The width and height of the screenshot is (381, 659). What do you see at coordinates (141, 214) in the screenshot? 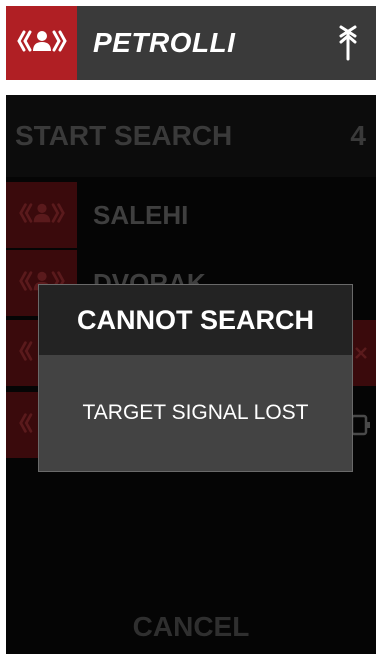
I see `contact-name: SALEHI` at bounding box center [141, 214].